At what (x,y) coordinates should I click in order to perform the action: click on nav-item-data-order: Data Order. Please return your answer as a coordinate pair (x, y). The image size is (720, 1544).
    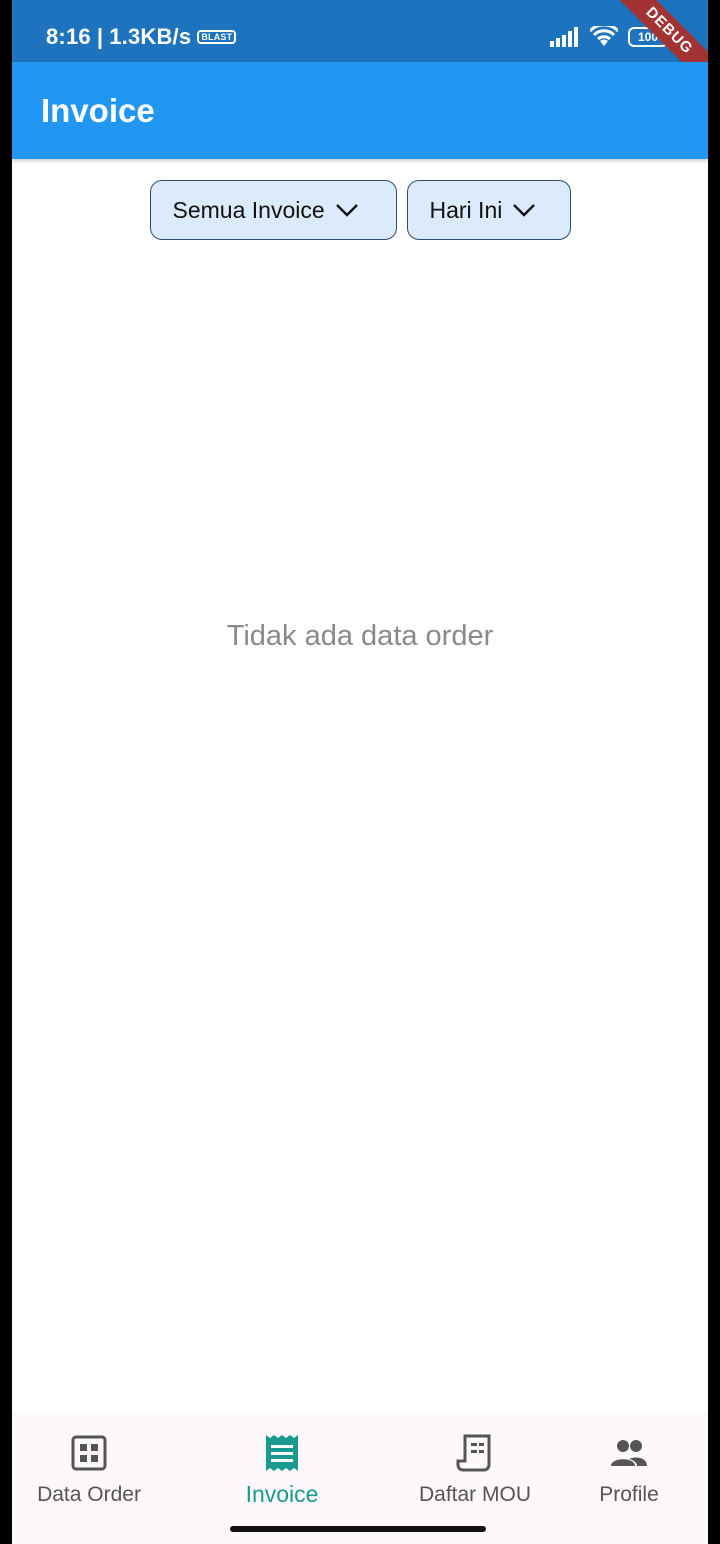
    Looking at the image, I should click on (90, 1470).